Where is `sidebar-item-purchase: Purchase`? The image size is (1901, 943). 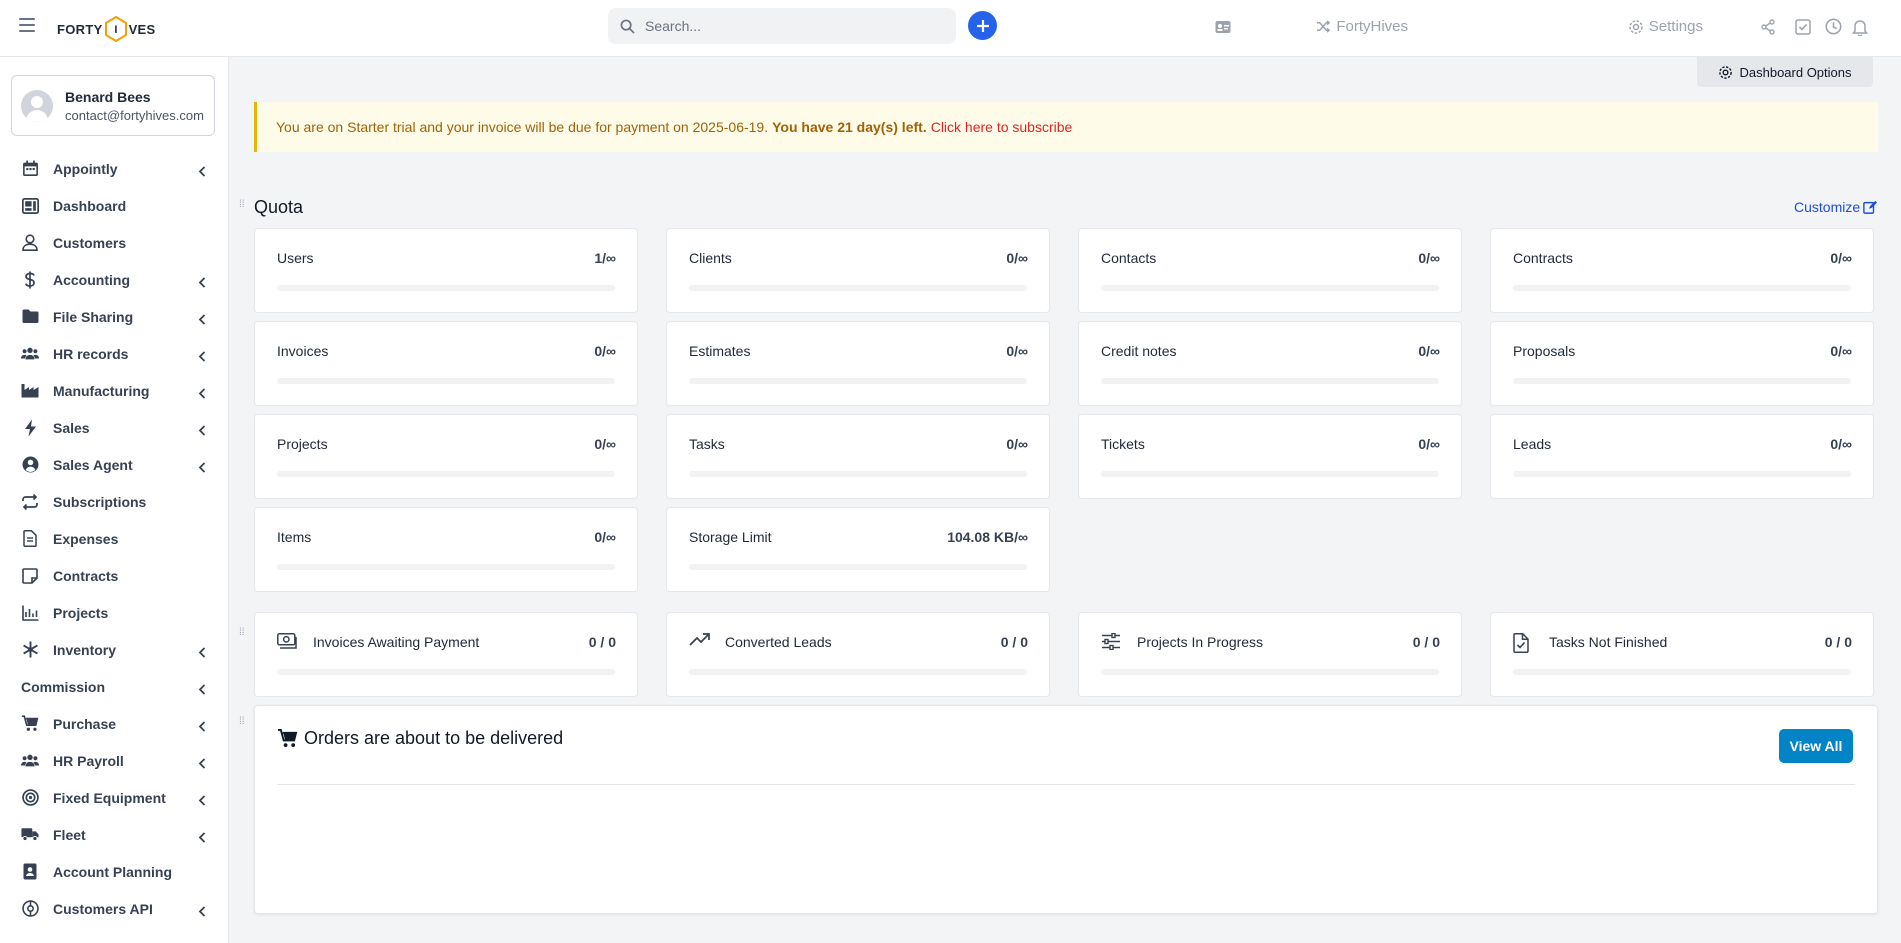 sidebar-item-purchase: Purchase is located at coordinates (114, 723).